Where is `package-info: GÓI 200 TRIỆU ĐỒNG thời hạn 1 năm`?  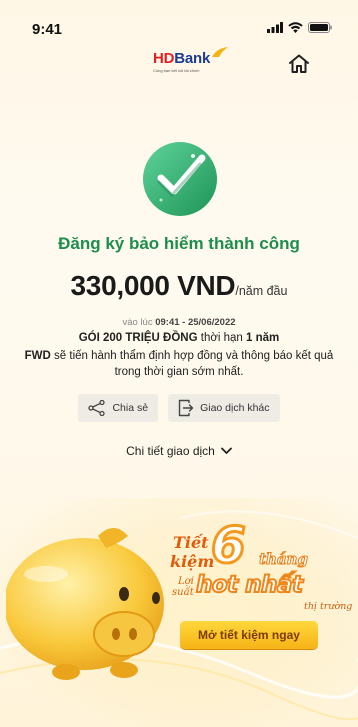 package-info: GÓI 200 TRIỆU ĐỒNG thời hạn 1 năm is located at coordinates (179, 338).